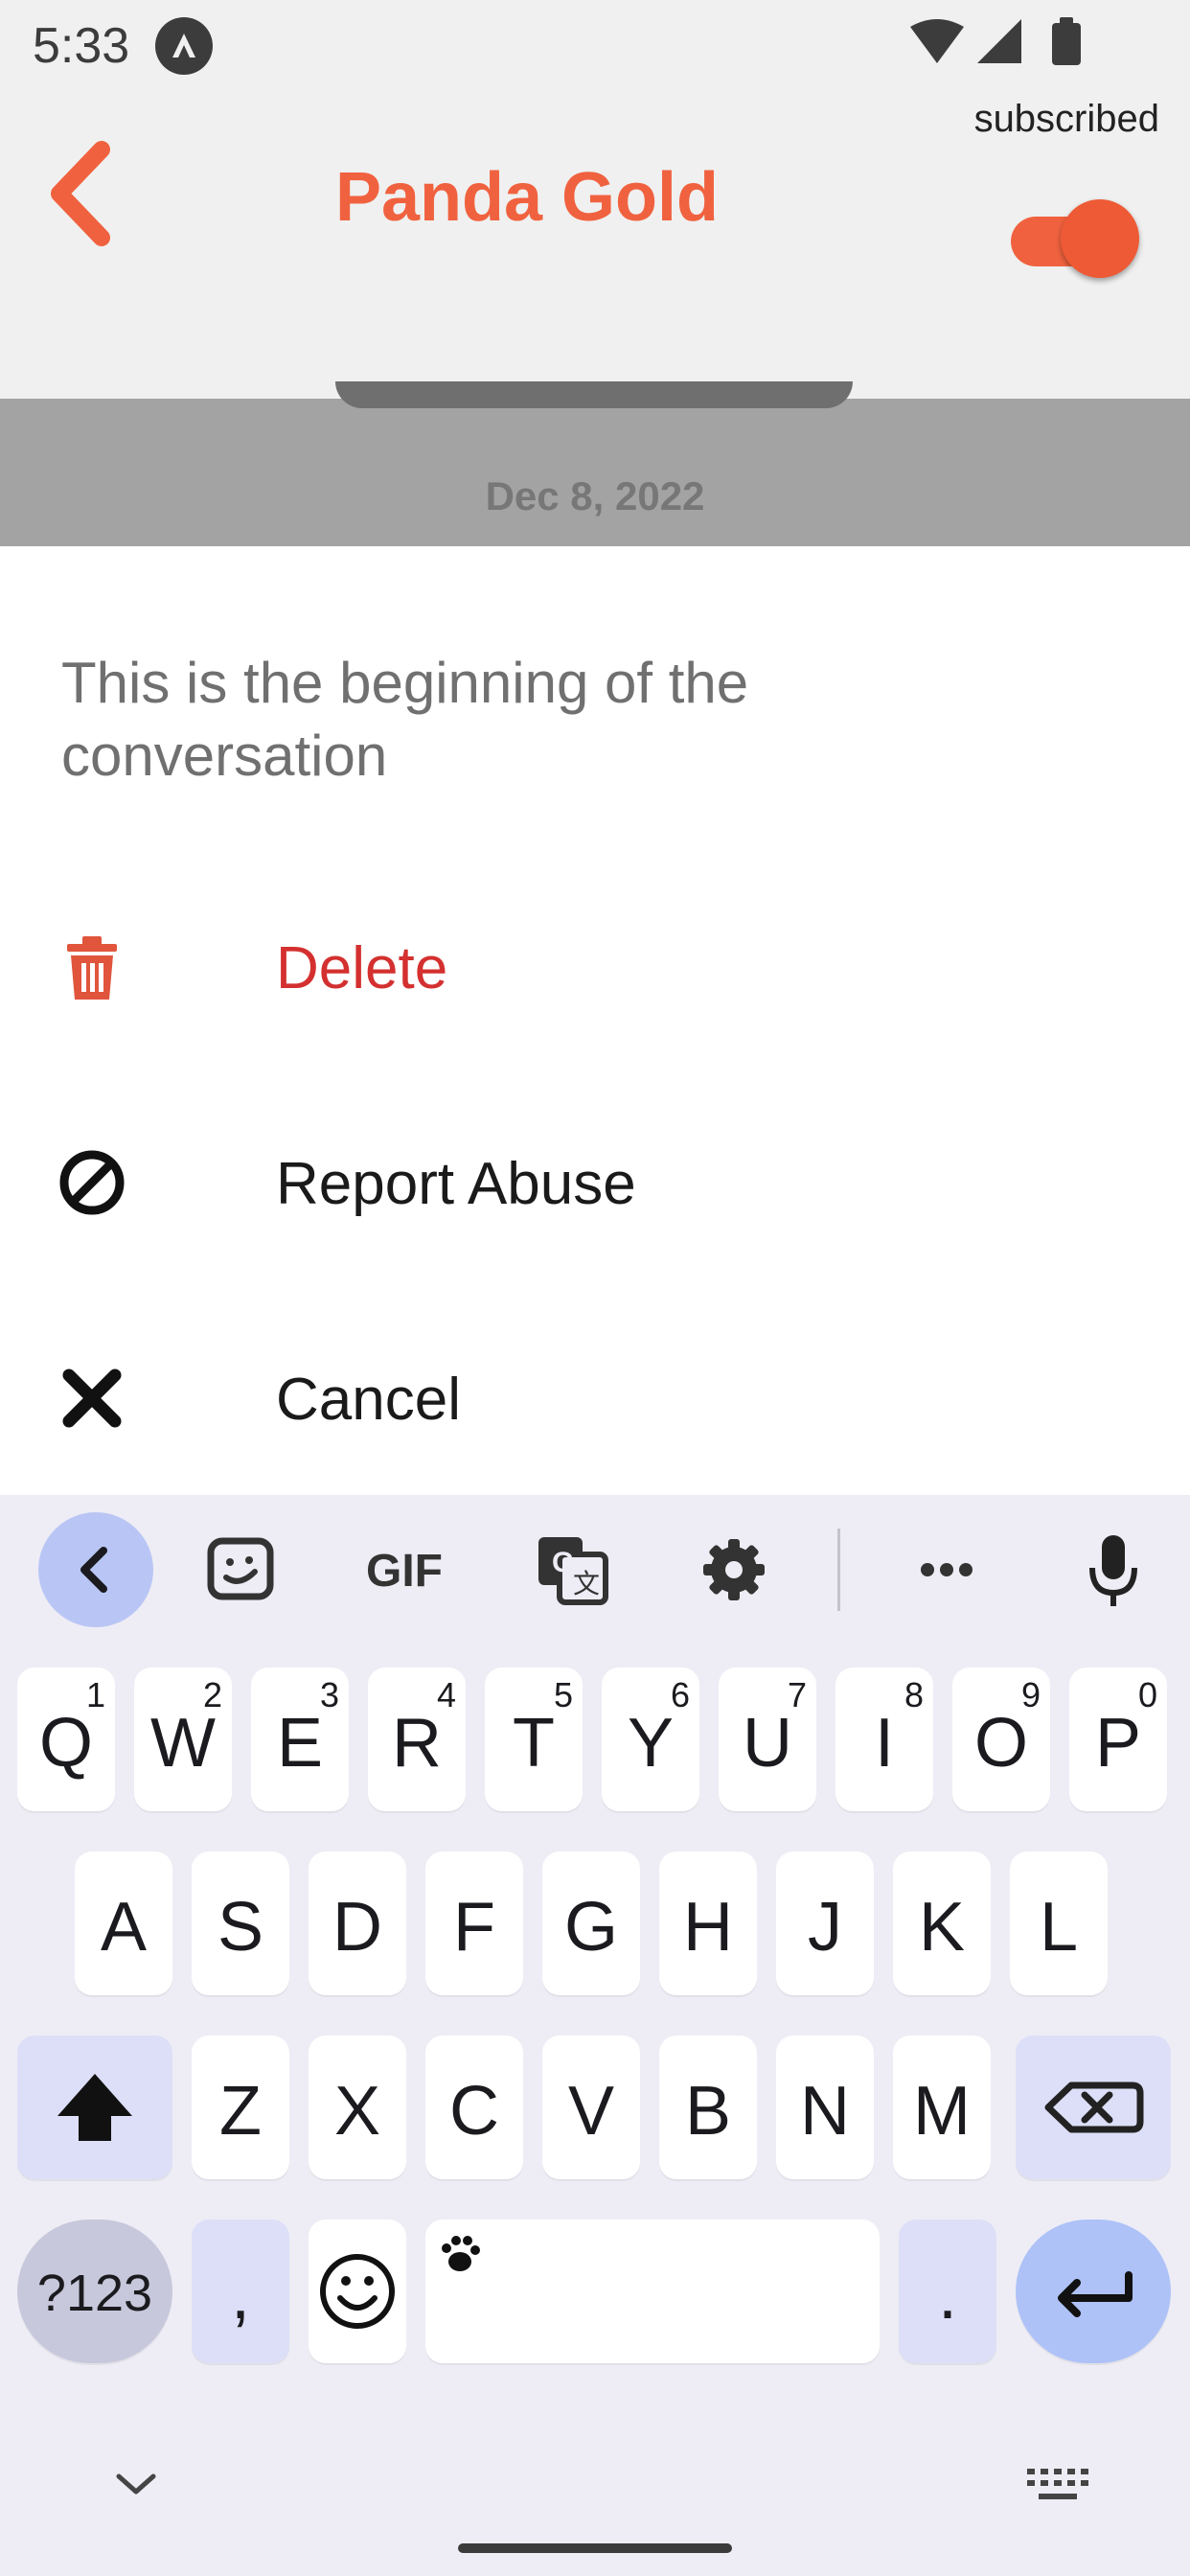  What do you see at coordinates (914, 1694) in the screenshot?
I see `key-hint: 8` at bounding box center [914, 1694].